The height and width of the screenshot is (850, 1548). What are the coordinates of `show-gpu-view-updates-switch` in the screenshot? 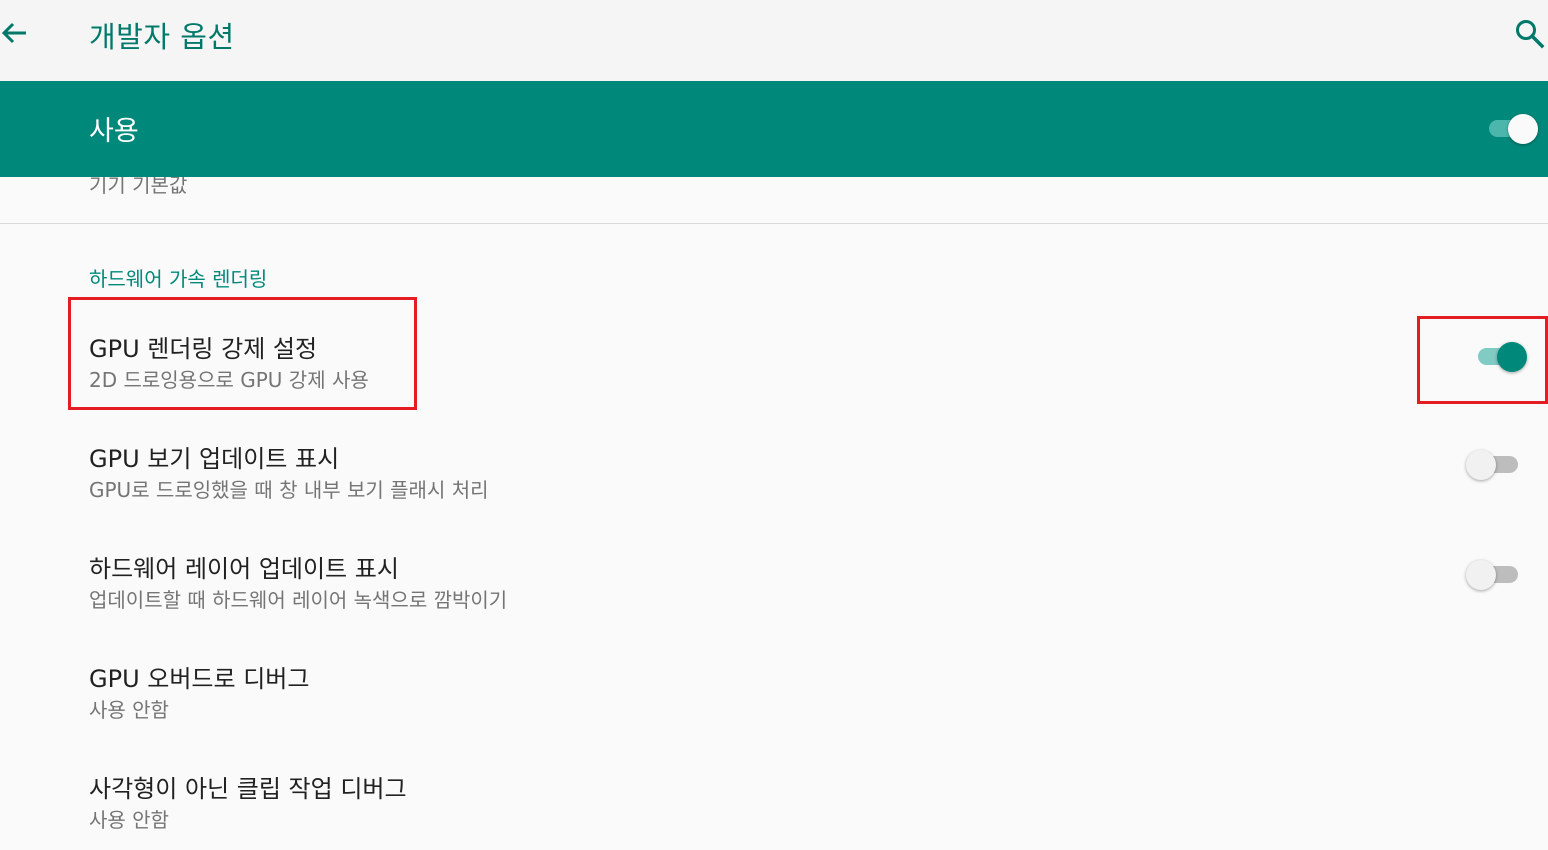 It's located at (1492, 464).